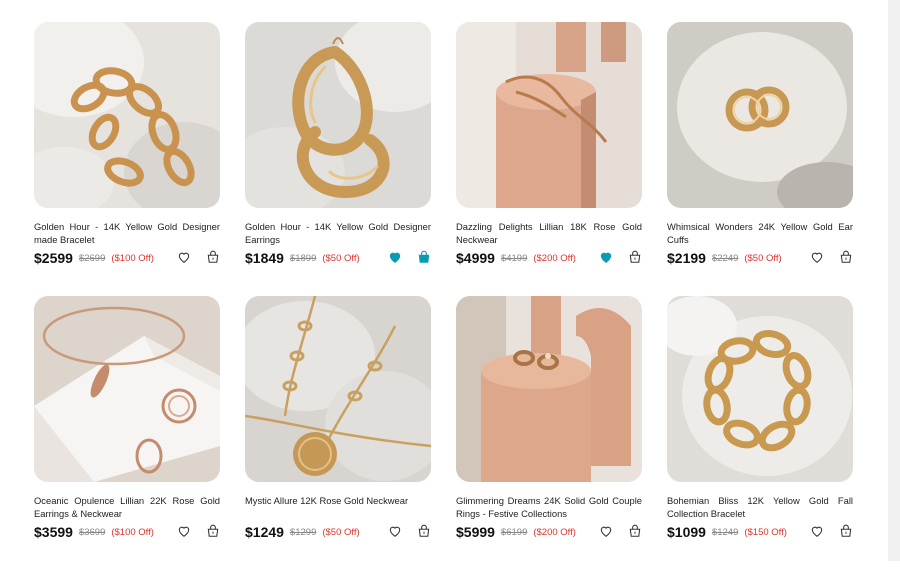 This screenshot has width=900, height=570. Describe the element at coordinates (92, 532) in the screenshot. I see `original-price: $3699` at that location.